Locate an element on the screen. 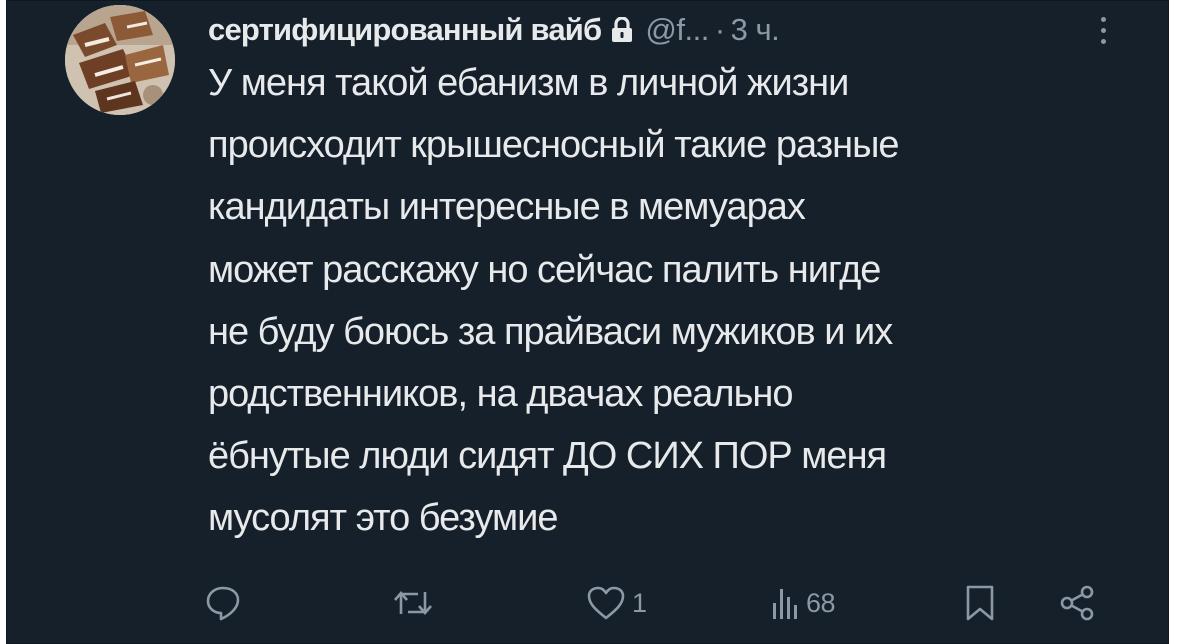 This screenshot has height=644, width=1179. author-name: сертифицированный вайб is located at coordinates (405, 30).